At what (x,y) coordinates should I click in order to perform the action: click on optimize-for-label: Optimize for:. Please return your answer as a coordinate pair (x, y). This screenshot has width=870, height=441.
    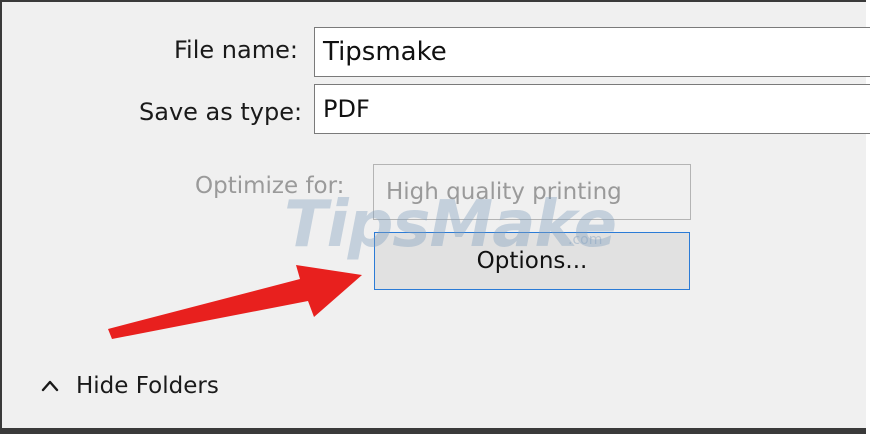
    Looking at the image, I should click on (270, 186).